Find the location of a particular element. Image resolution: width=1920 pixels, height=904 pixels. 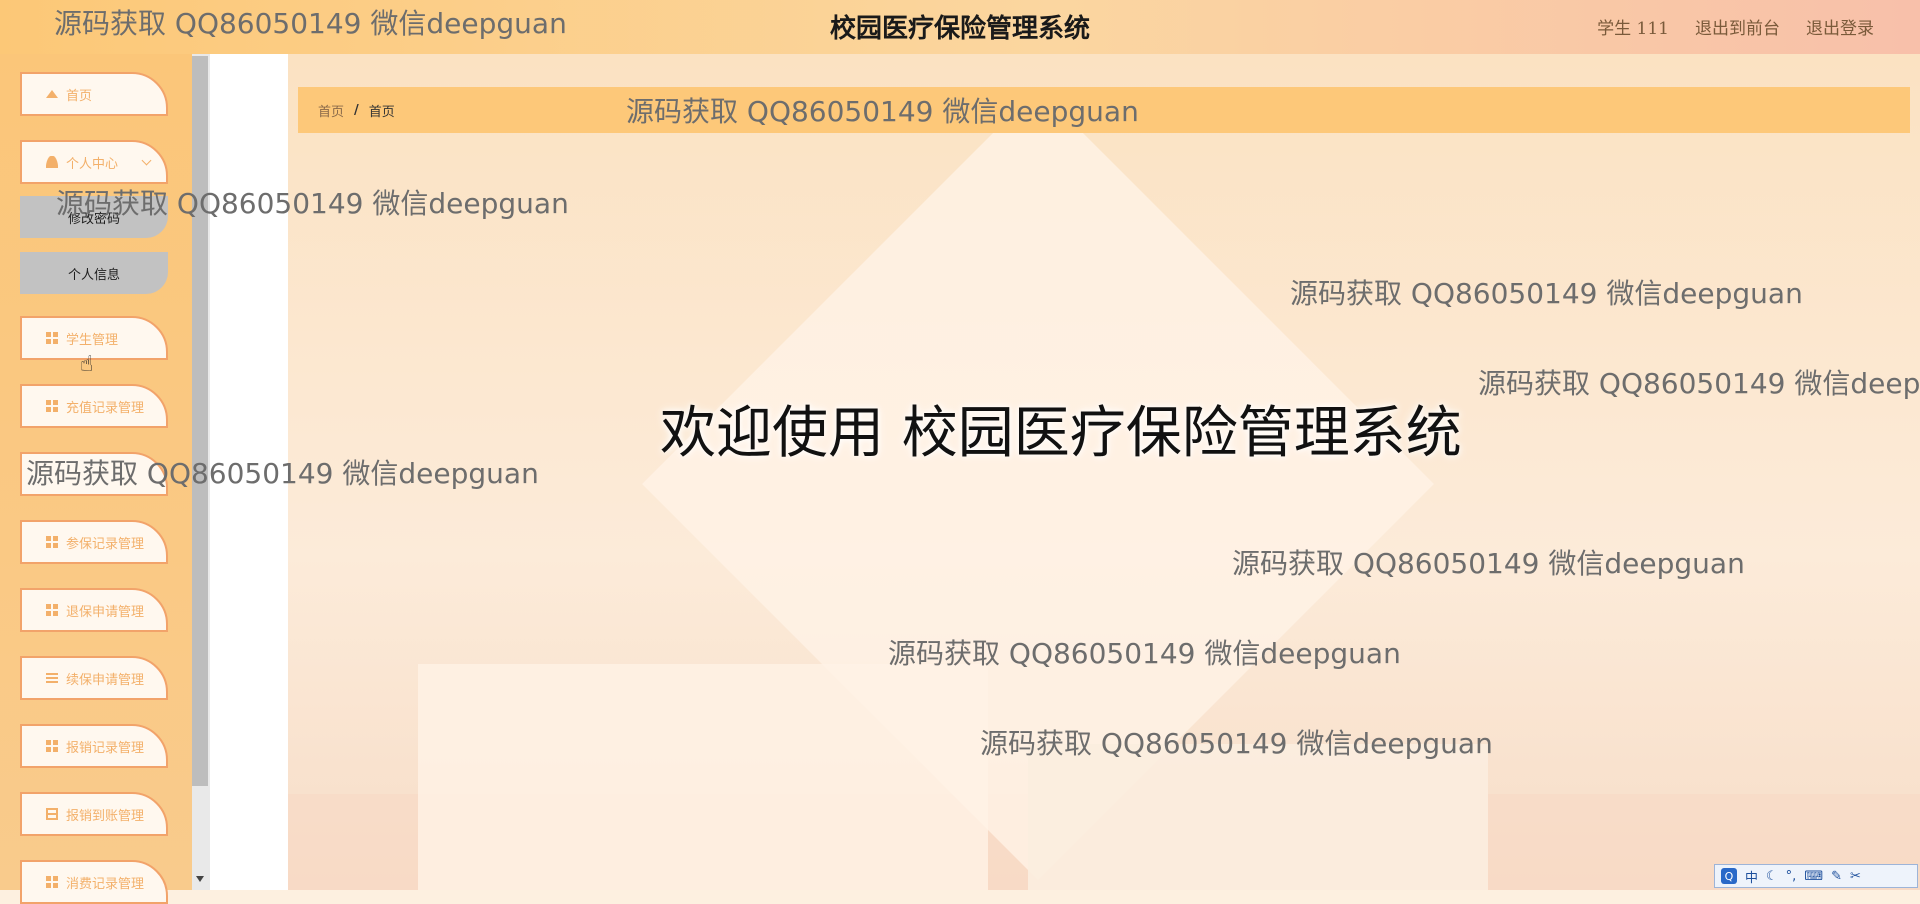

table-icon is located at coordinates (52, 814).